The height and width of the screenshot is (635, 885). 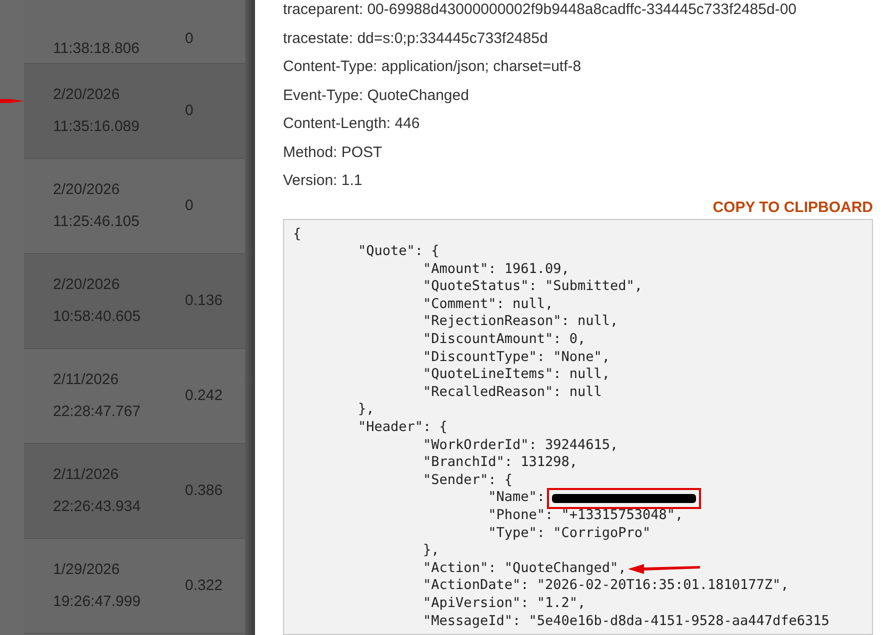 What do you see at coordinates (496, 269) in the screenshot?
I see `code-line: "Amount": 1961.09,` at bounding box center [496, 269].